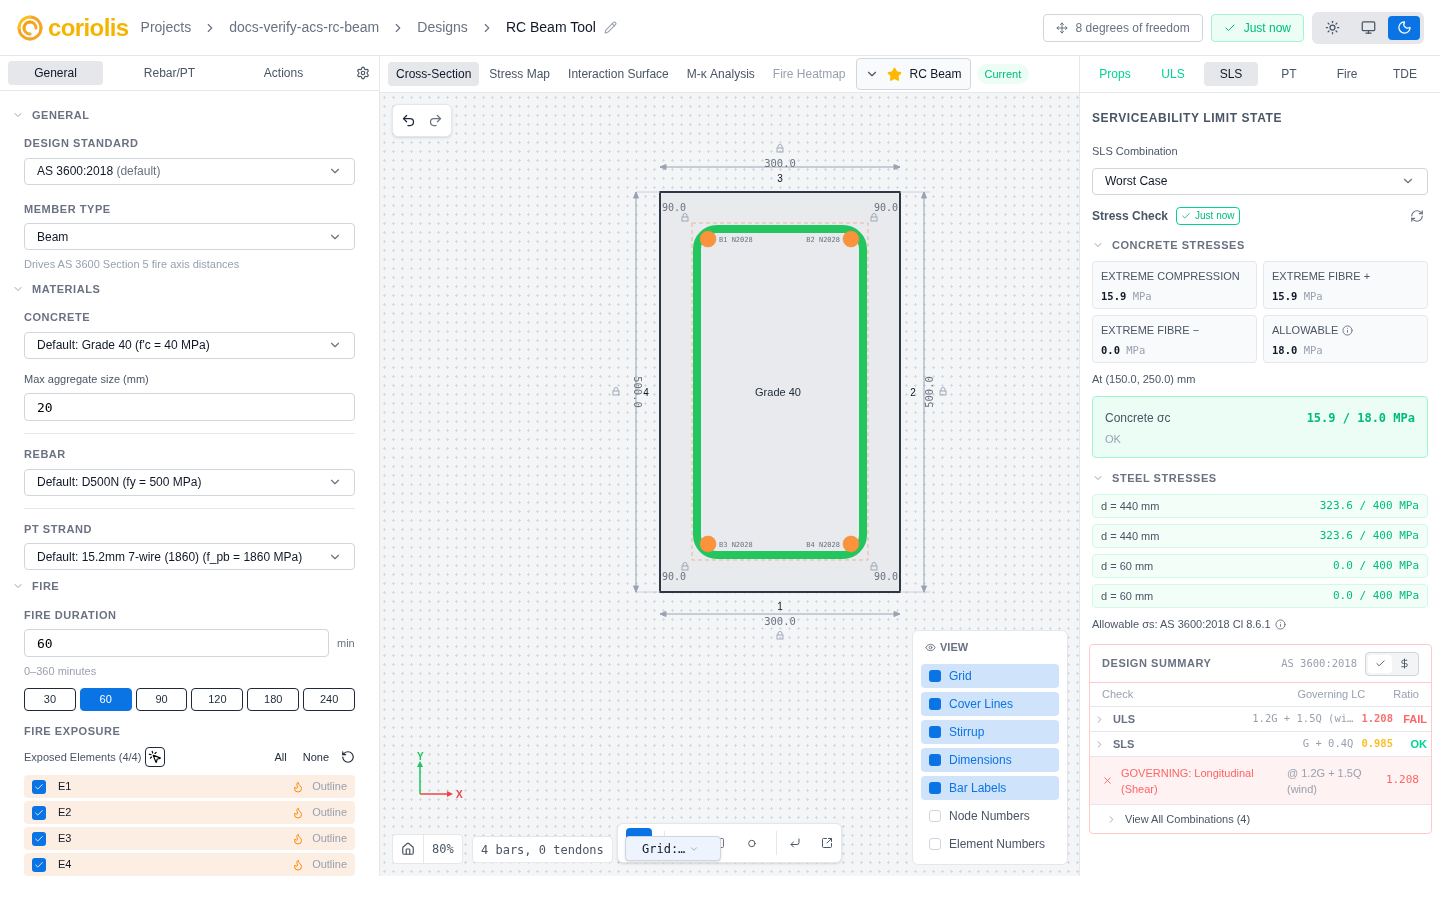 This screenshot has width=1440, height=900. Describe the element at coordinates (273, 699) in the screenshot. I see `preset-button: 180` at that location.